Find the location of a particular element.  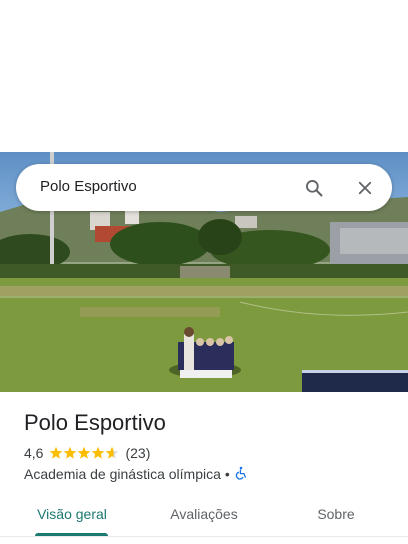

rating-value: 4,6 is located at coordinates (34, 453).